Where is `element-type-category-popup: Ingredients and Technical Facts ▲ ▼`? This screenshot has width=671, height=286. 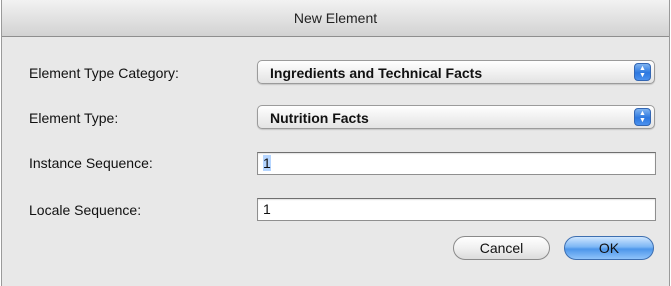
element-type-category-popup: Ingredients and Technical Facts ▲ ▼ is located at coordinates (456, 72).